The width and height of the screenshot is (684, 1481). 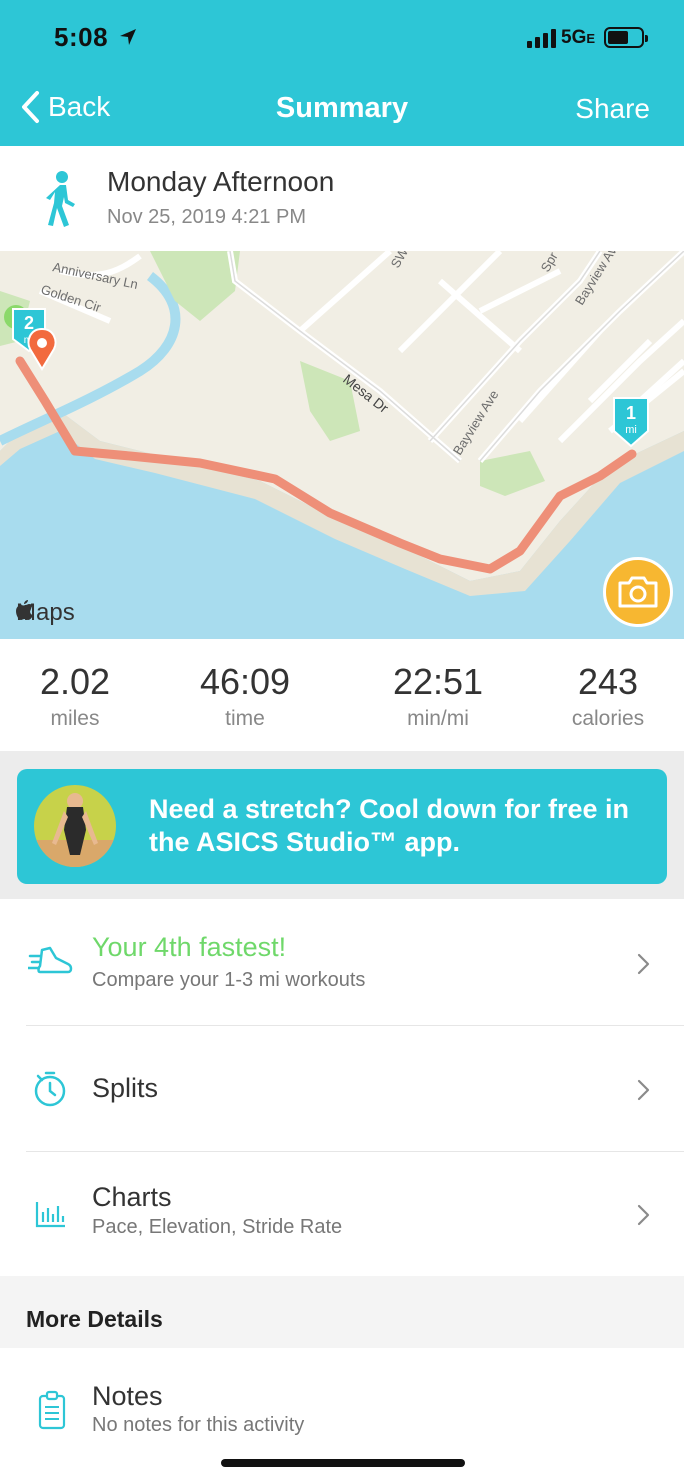 What do you see at coordinates (81, 37) in the screenshot?
I see `status-time: 5:08` at bounding box center [81, 37].